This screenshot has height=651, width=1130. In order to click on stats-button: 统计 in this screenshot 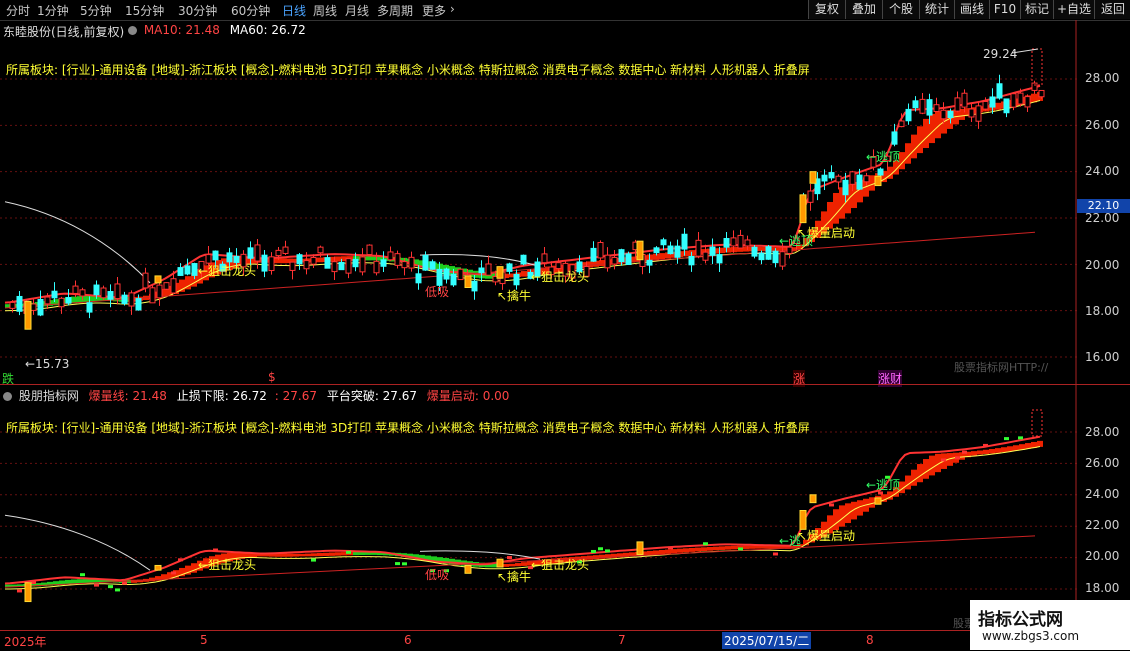, I will do `click(936, 9)`.